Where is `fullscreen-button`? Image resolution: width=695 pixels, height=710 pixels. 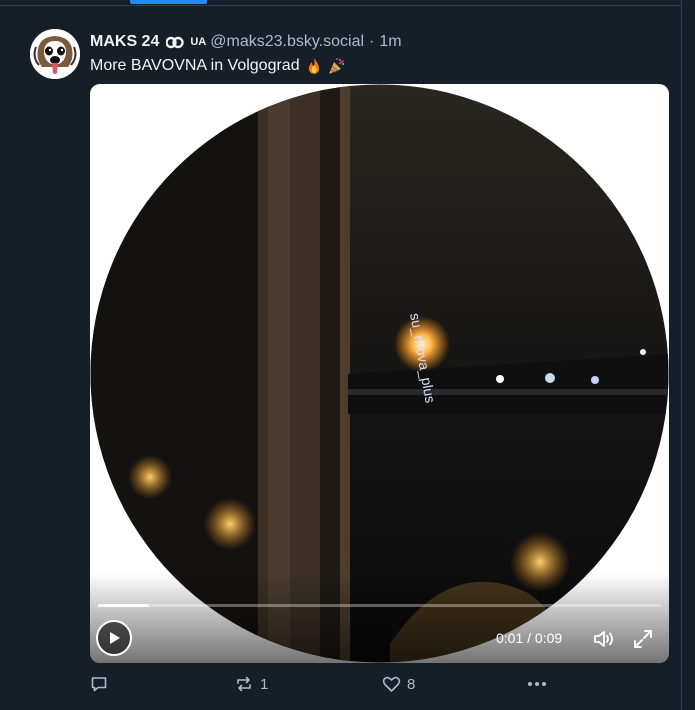
fullscreen-button is located at coordinates (643, 639).